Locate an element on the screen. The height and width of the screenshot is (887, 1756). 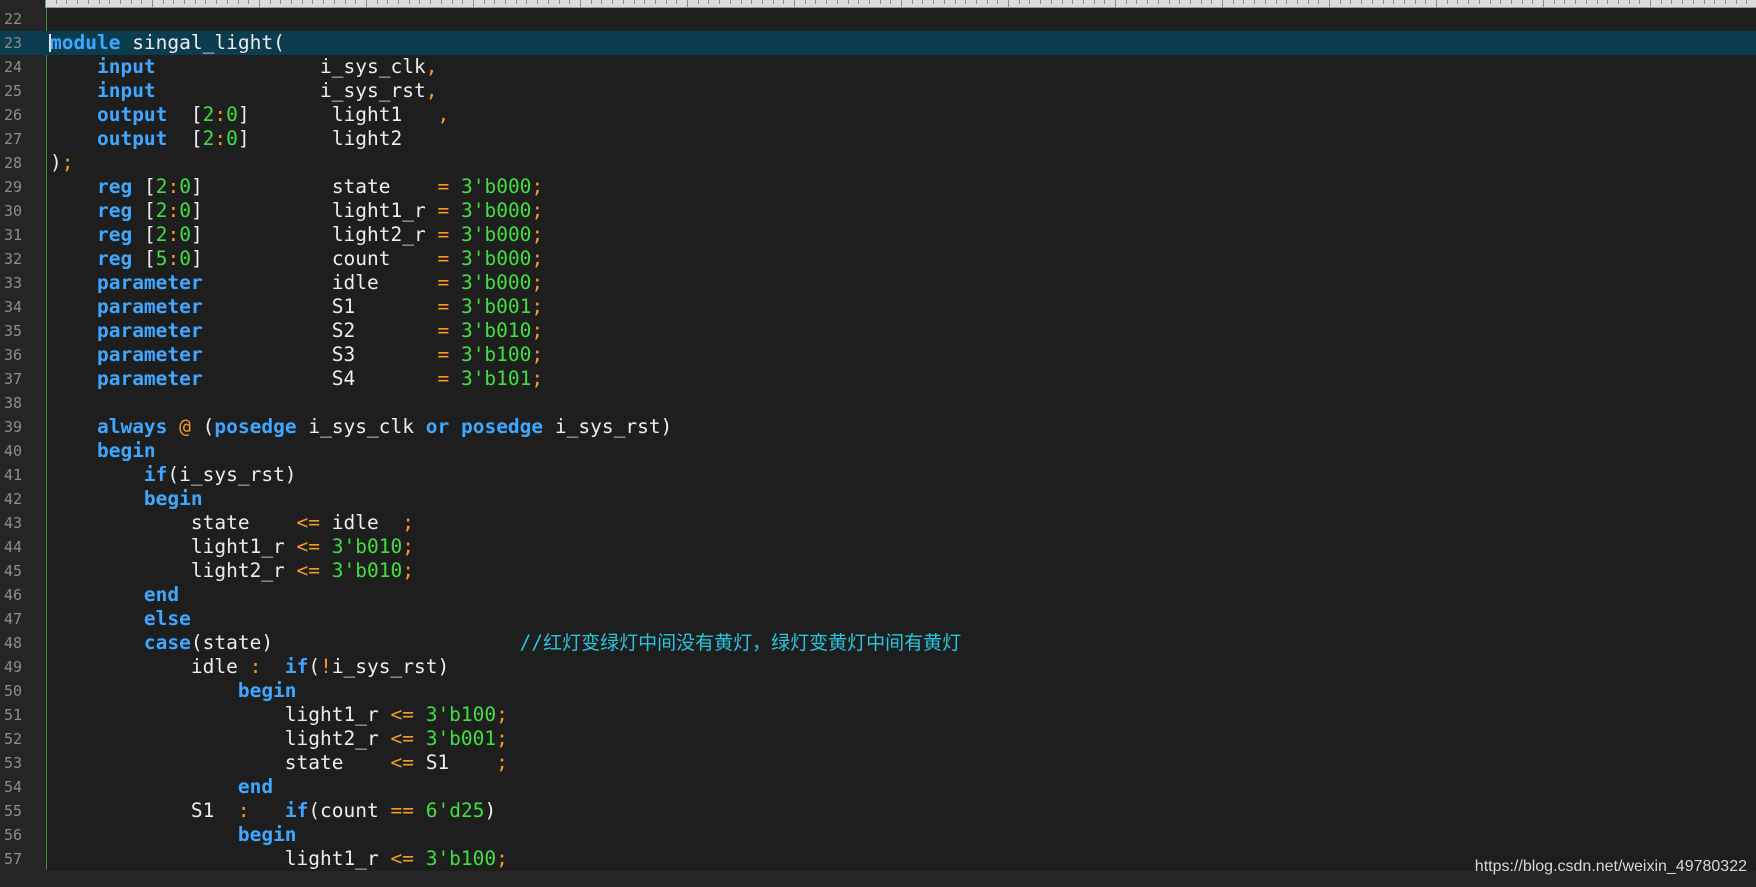
code-line: 30 reg [2:0] light1_r = 3'b000; is located at coordinates (878, 211).